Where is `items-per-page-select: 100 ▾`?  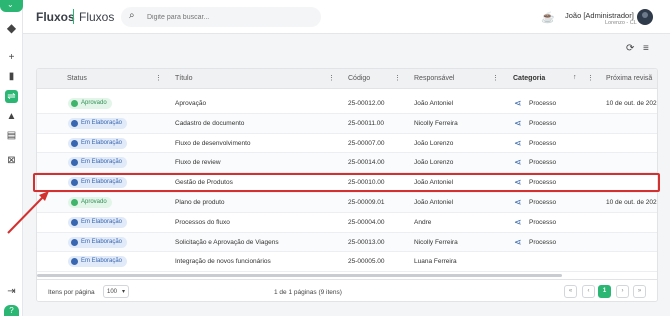 items-per-page-select: 100 ▾ is located at coordinates (116, 291).